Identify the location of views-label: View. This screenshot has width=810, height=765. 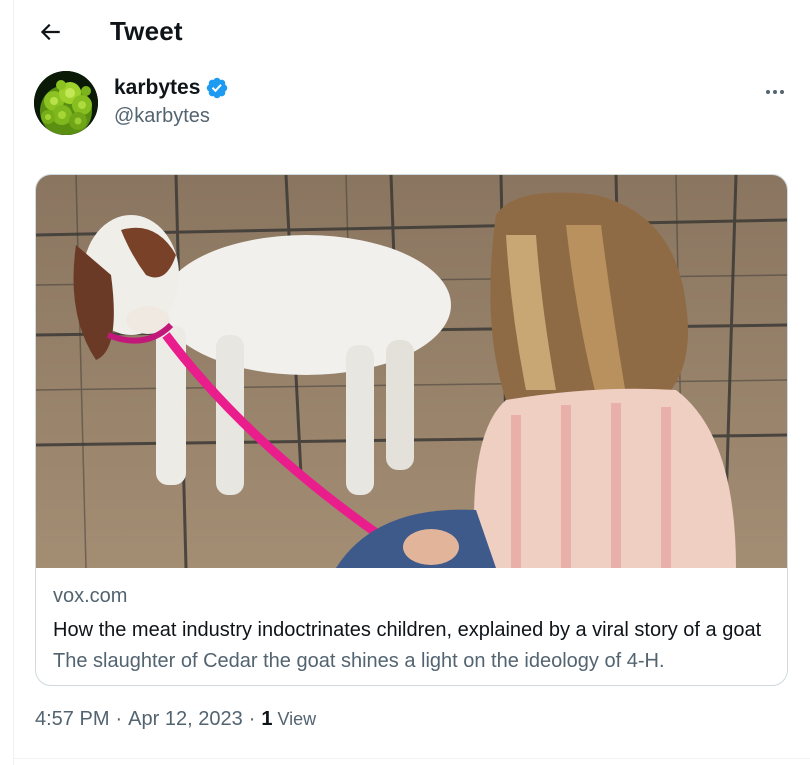
(297, 719).